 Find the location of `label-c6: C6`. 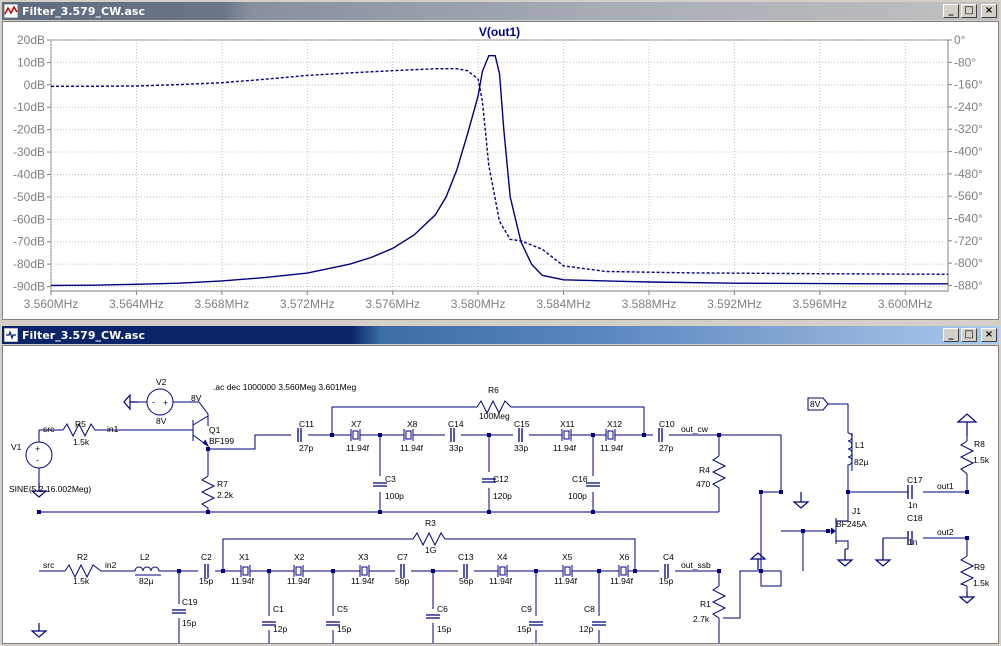

label-c6: C6 is located at coordinates (442, 609).